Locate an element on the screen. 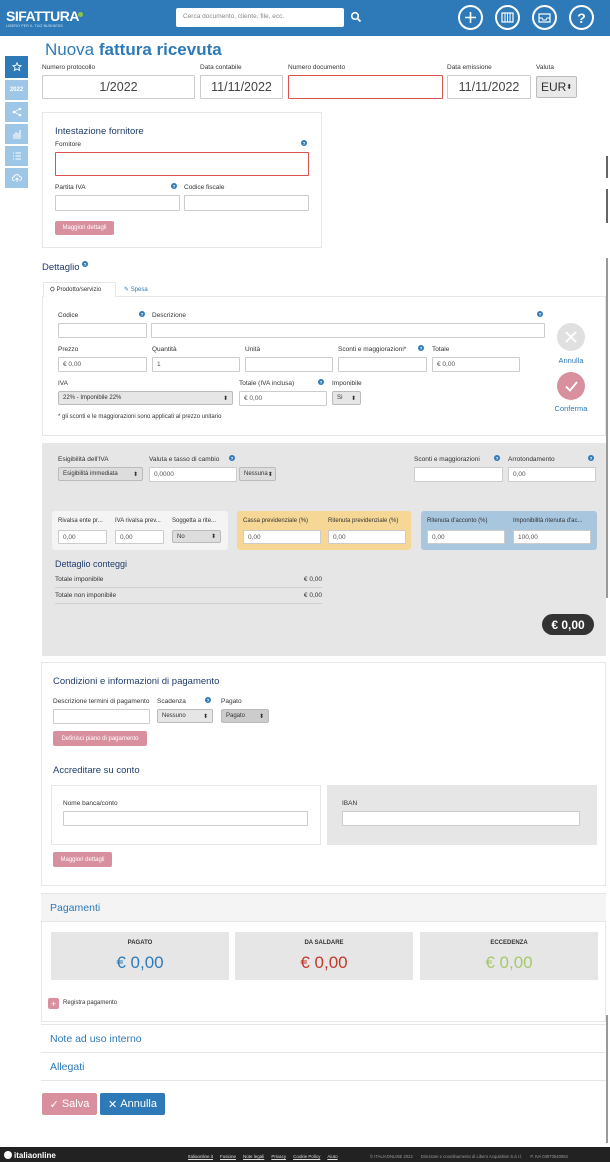  currency-rate-input: 0,0000 is located at coordinates (193, 474).